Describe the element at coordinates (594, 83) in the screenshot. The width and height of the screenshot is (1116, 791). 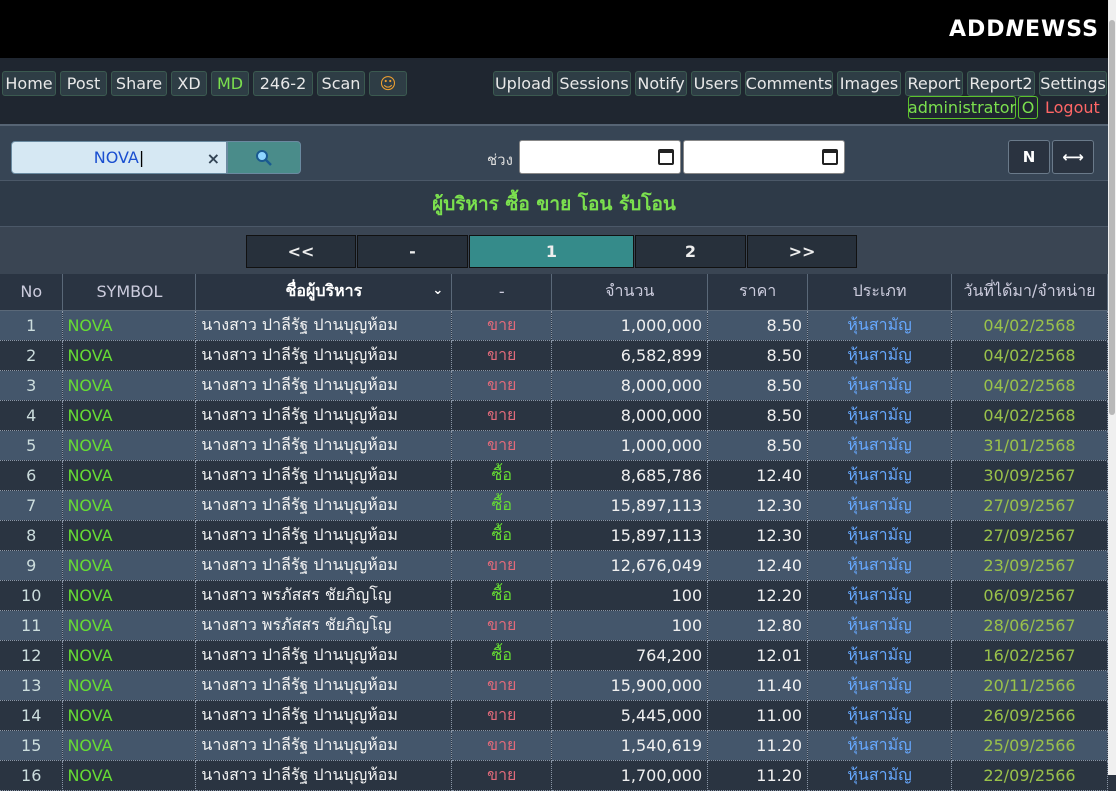
I see `nav-sessions: Sessions` at that location.